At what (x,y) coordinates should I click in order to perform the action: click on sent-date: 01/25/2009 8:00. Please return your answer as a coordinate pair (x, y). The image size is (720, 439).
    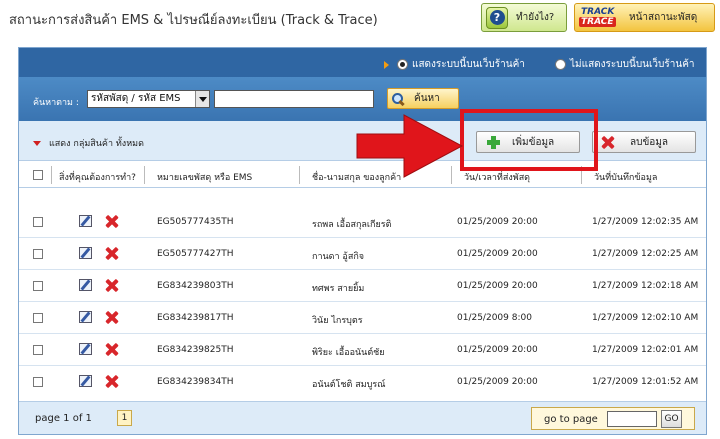
    Looking at the image, I should click on (494, 318).